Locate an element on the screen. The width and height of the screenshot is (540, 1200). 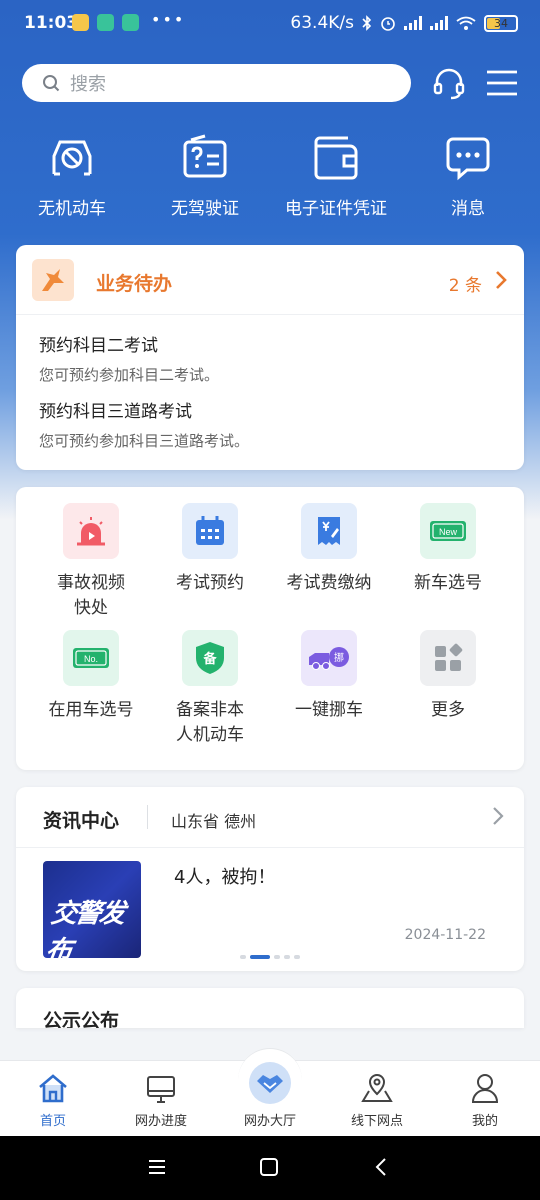
quick-action-e-certificate: 电子证件凭证 is located at coordinates (336, 175).